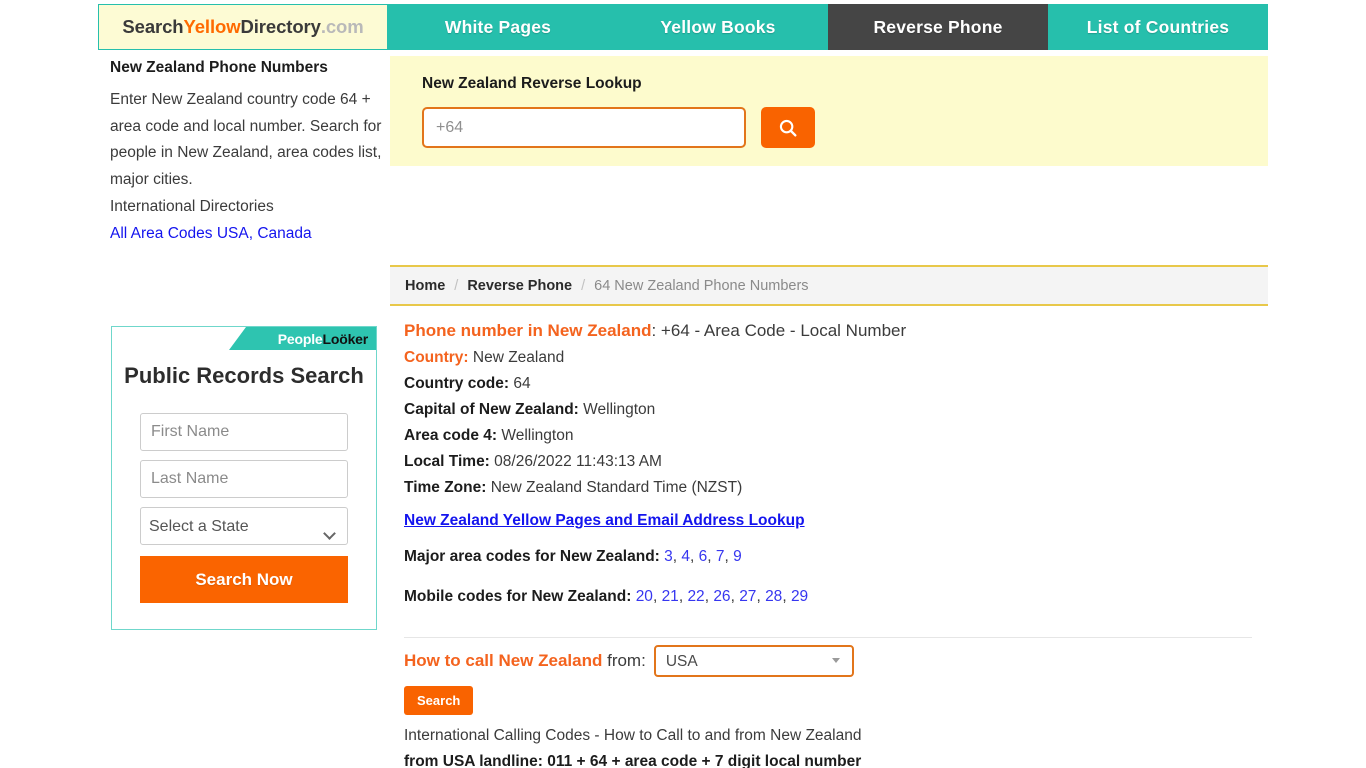 This screenshot has width=1366, height=768. I want to click on first-name-input, so click(244, 432).